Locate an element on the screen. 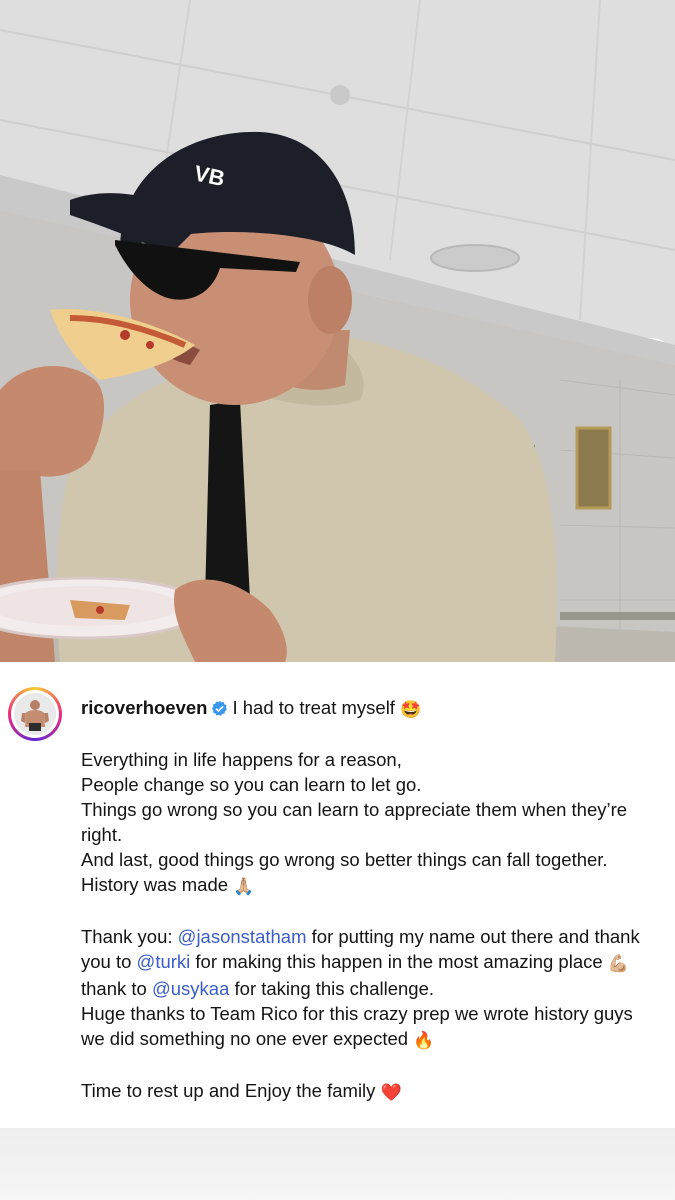  caption-line: History was made 🙏🏼 is located at coordinates (371, 885).